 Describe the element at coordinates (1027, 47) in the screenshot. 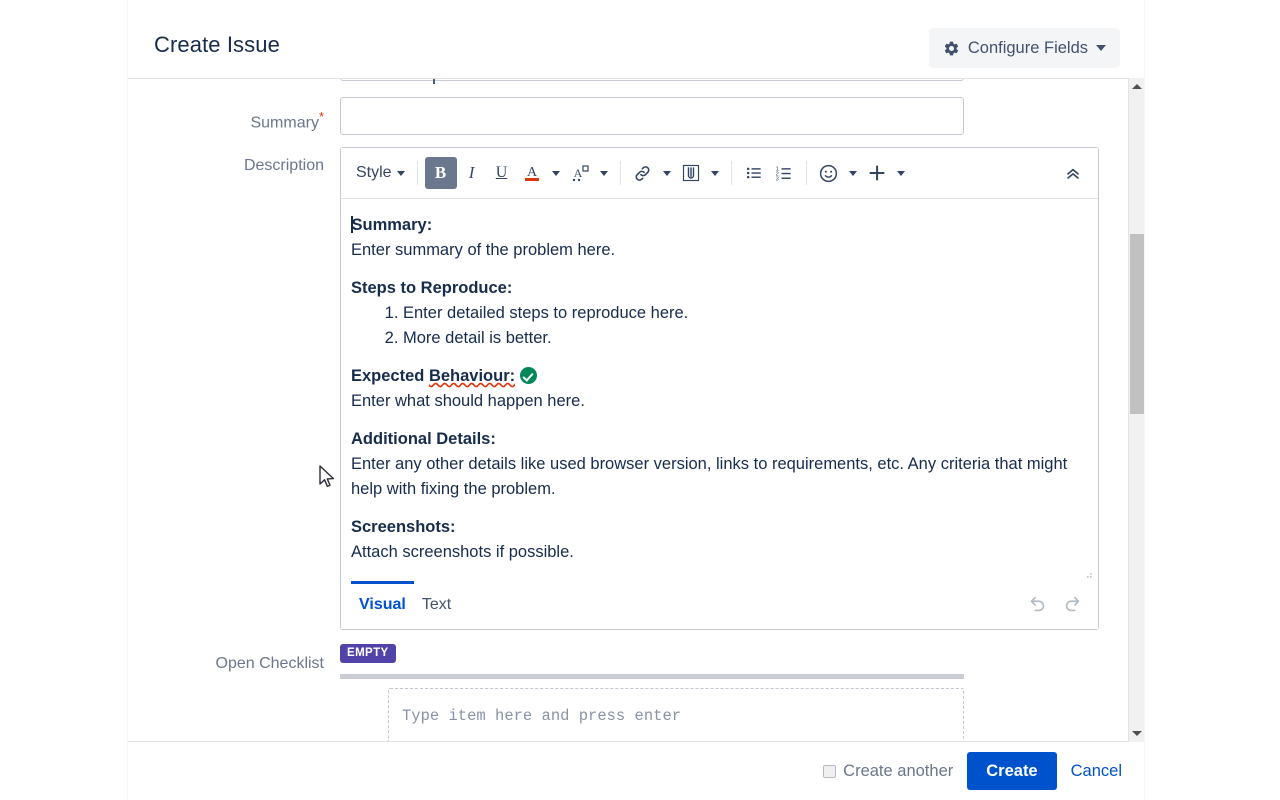

I see `configure-fields-label: Configure Fields` at that location.